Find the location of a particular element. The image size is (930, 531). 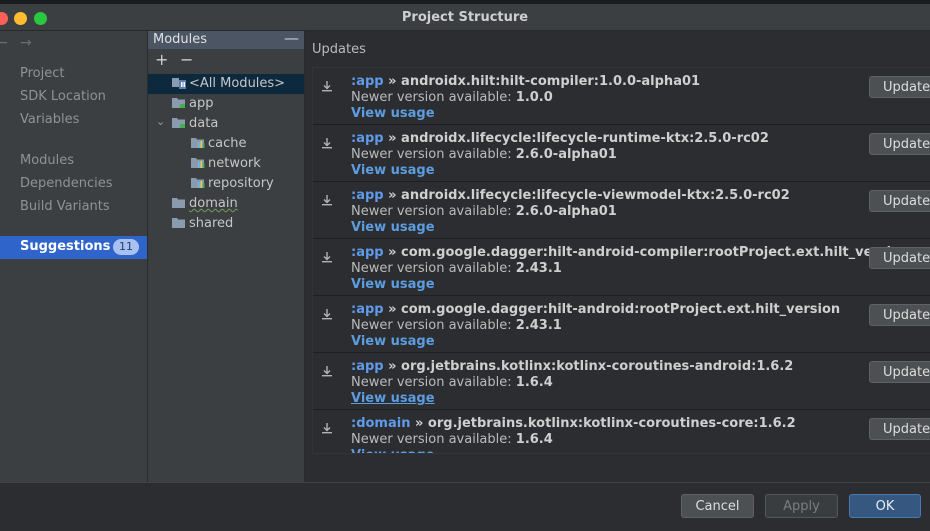

tree-item-label: network is located at coordinates (234, 163).